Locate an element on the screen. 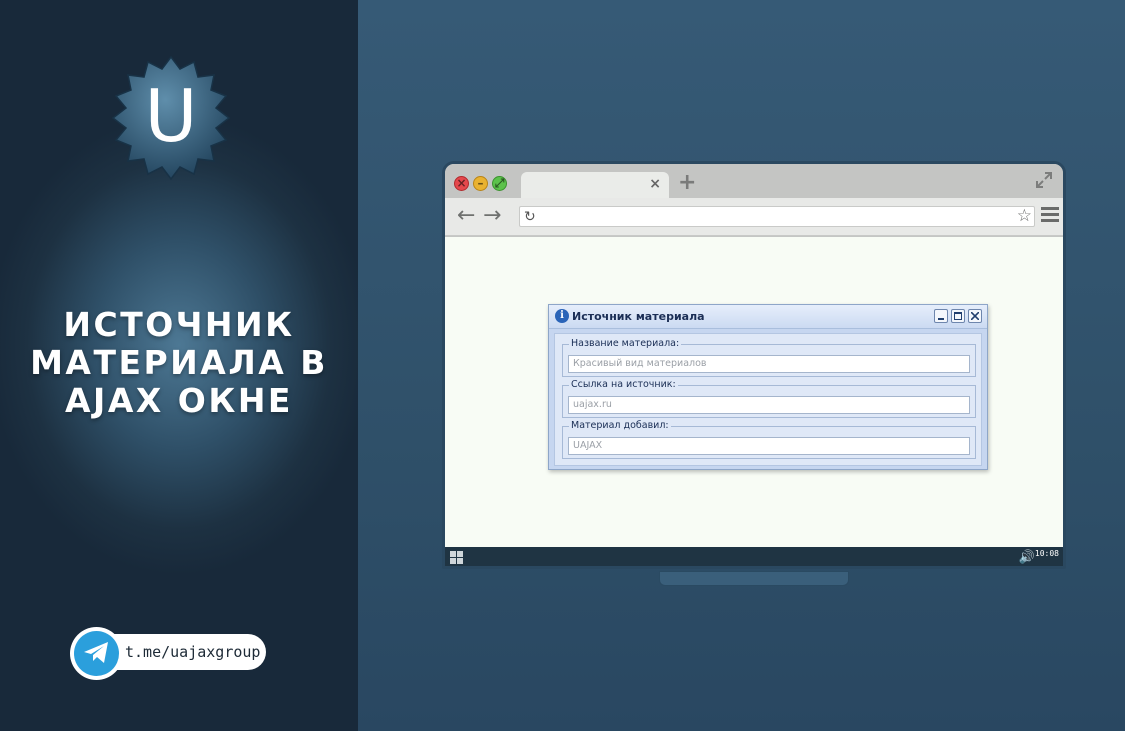 Image resolution: width=1125 pixels, height=731 pixels. headline: ИСТОЧНИК МАТЕРИАЛА В AJAX ОКНЕ is located at coordinates (179, 363).